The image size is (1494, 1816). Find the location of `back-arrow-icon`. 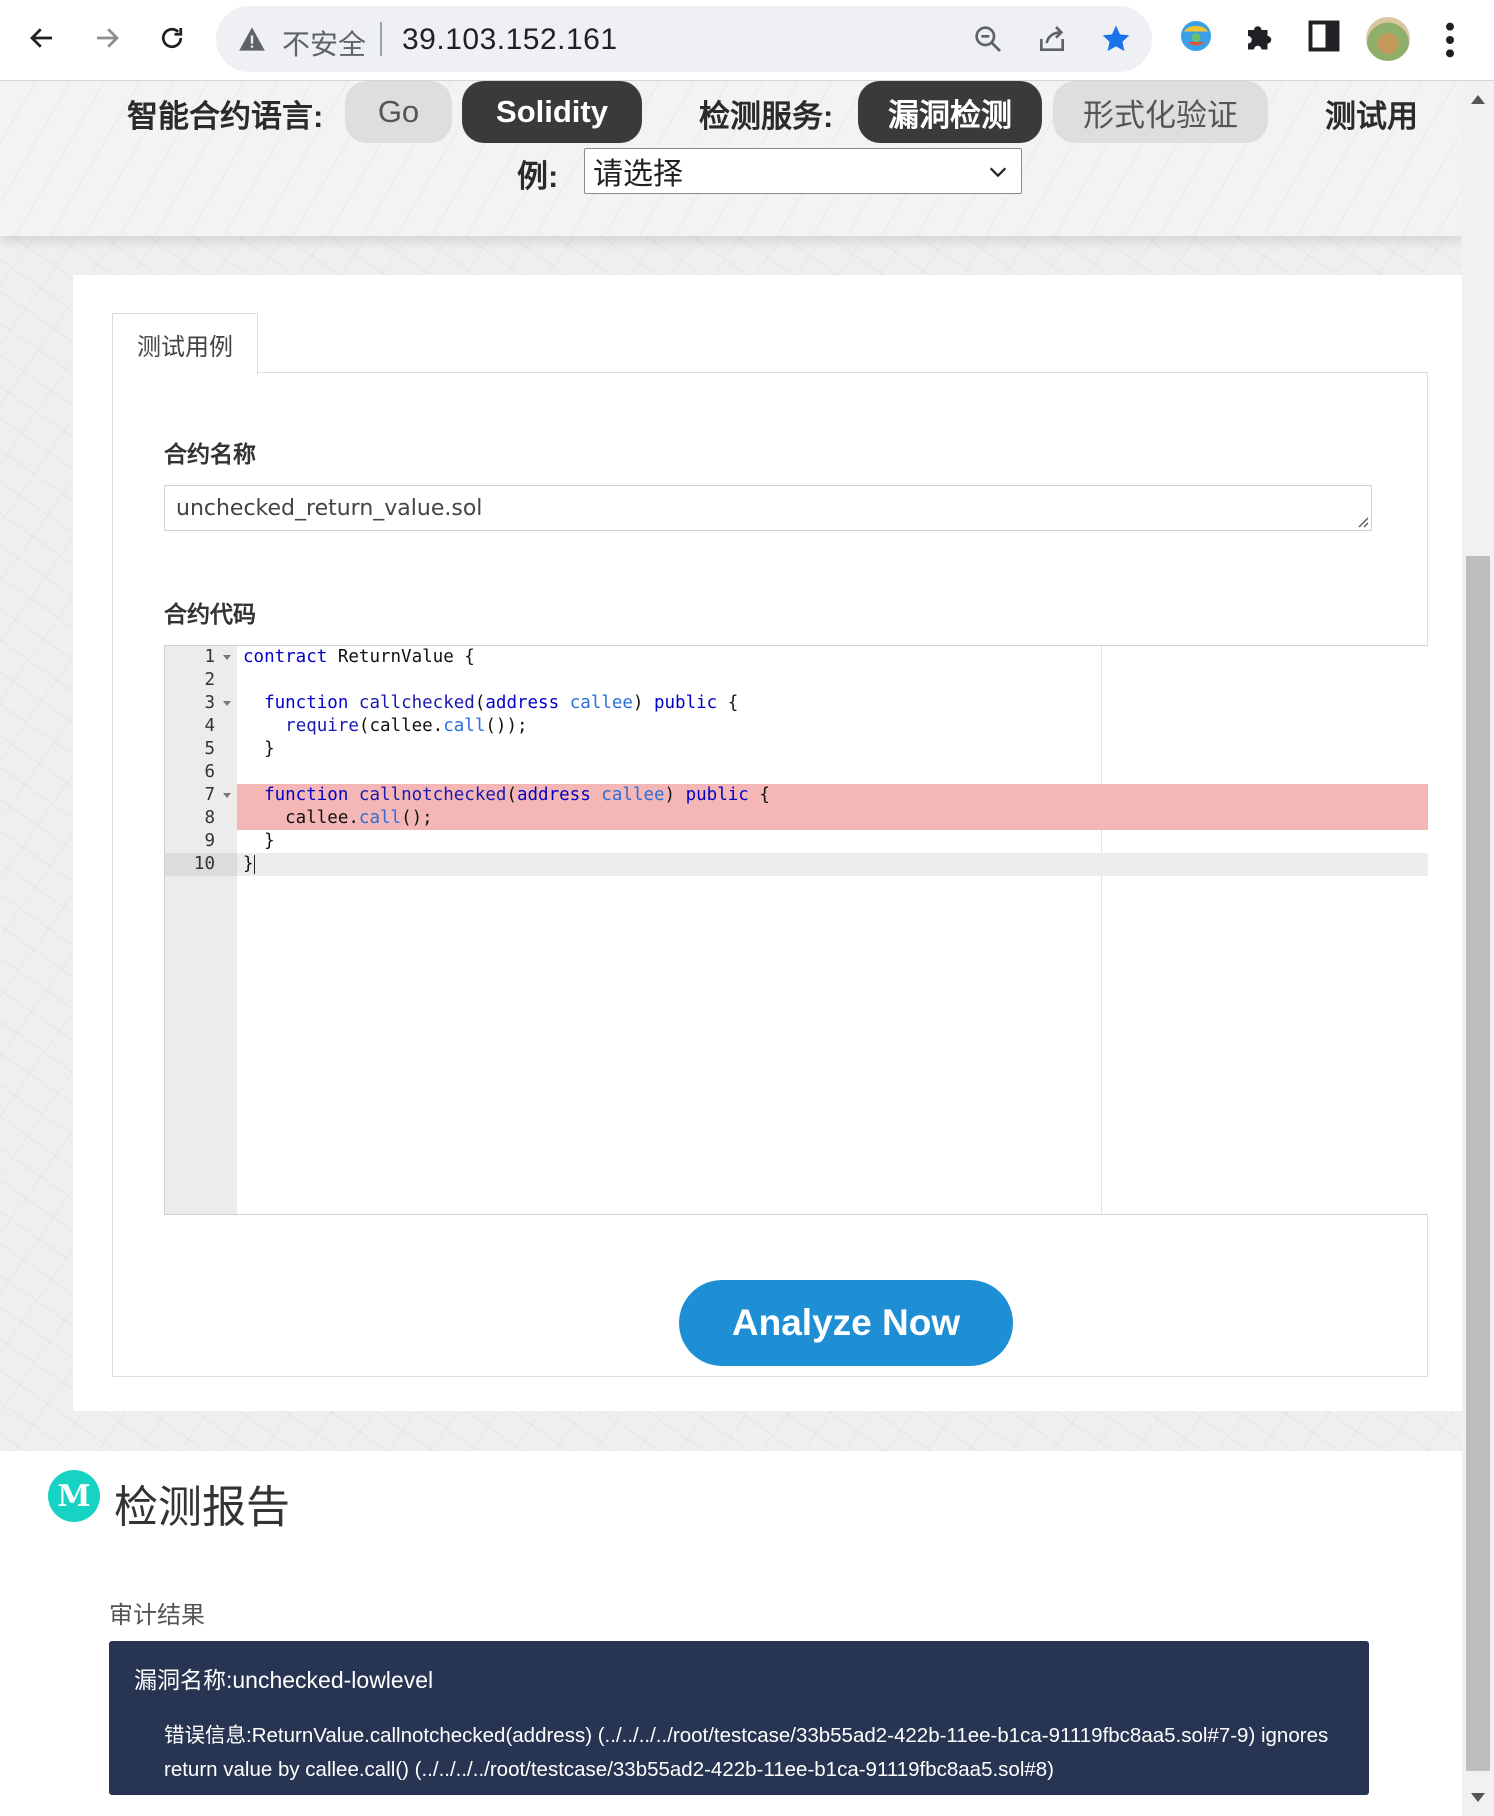

back-arrow-icon is located at coordinates (41, 38).